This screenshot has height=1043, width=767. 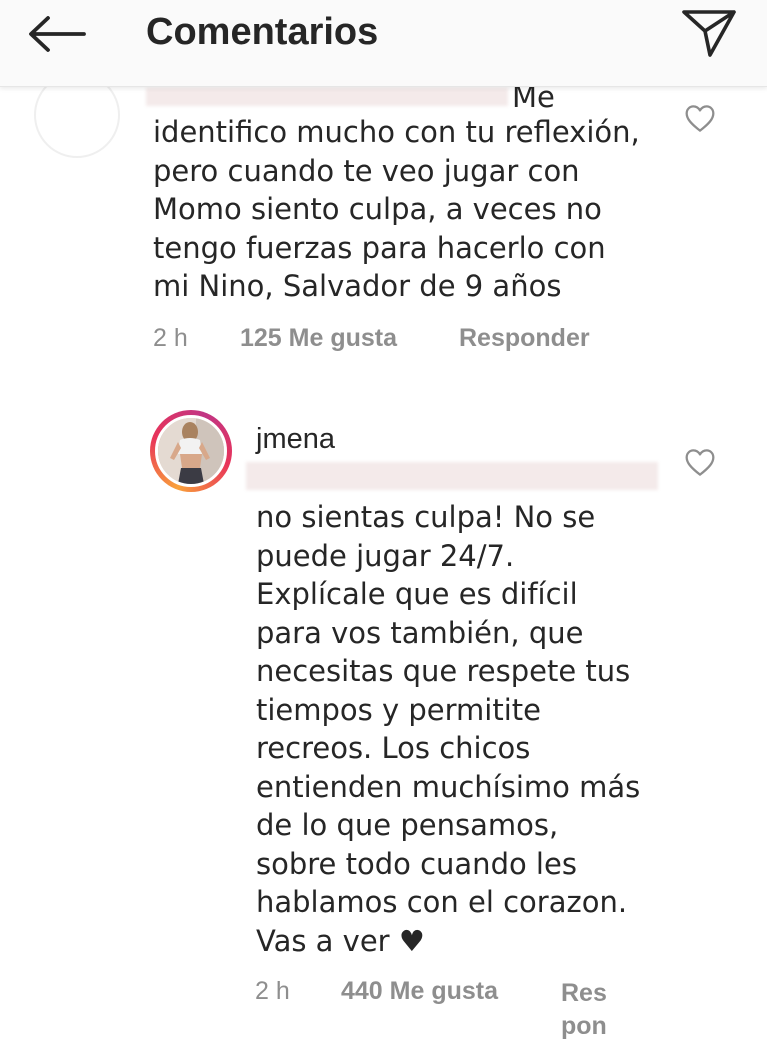 I want to click on reply-label: Responder, so click(x=524, y=338).